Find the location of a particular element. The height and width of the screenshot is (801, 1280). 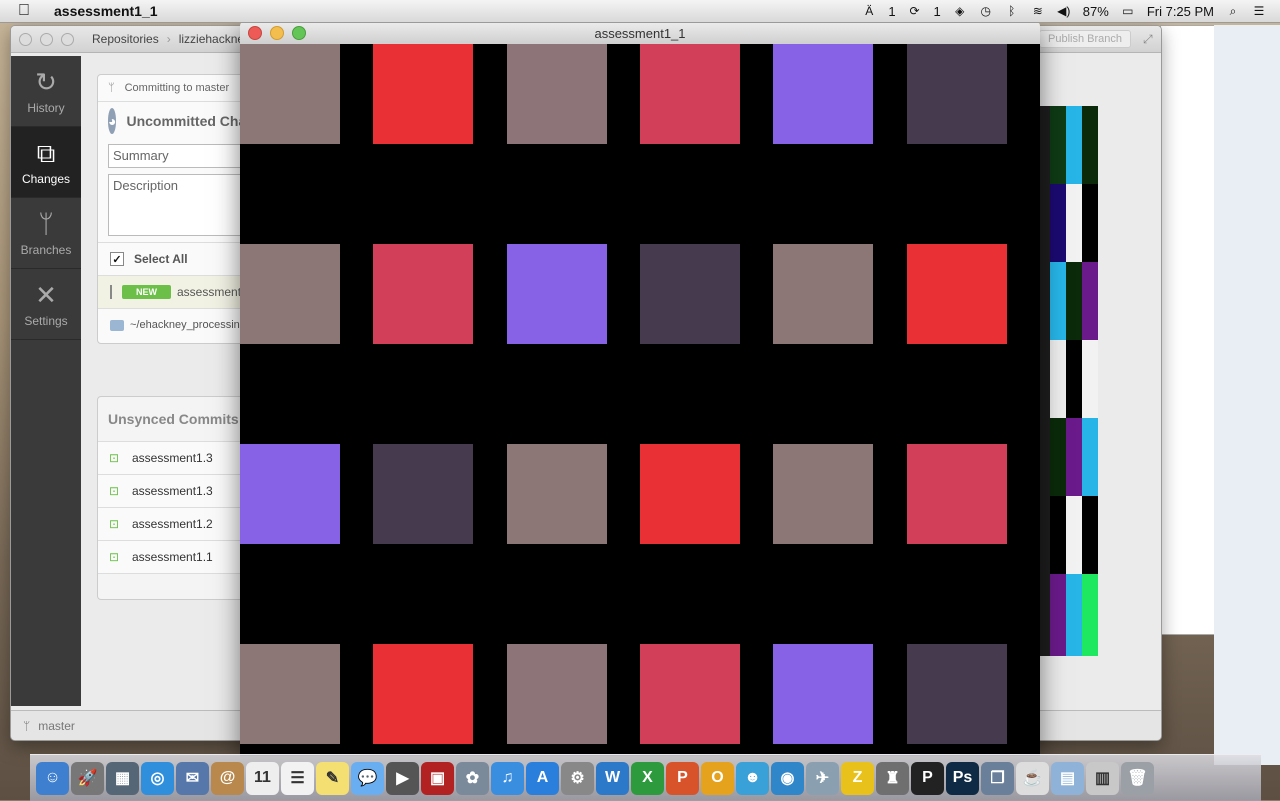

github-icon: ♜ is located at coordinates (892, 778).